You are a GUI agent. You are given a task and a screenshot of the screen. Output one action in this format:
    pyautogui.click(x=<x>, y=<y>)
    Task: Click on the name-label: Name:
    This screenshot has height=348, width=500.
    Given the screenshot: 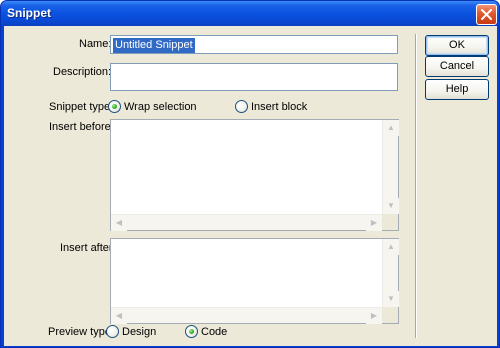 What is the action you would take?
    pyautogui.click(x=95, y=44)
    